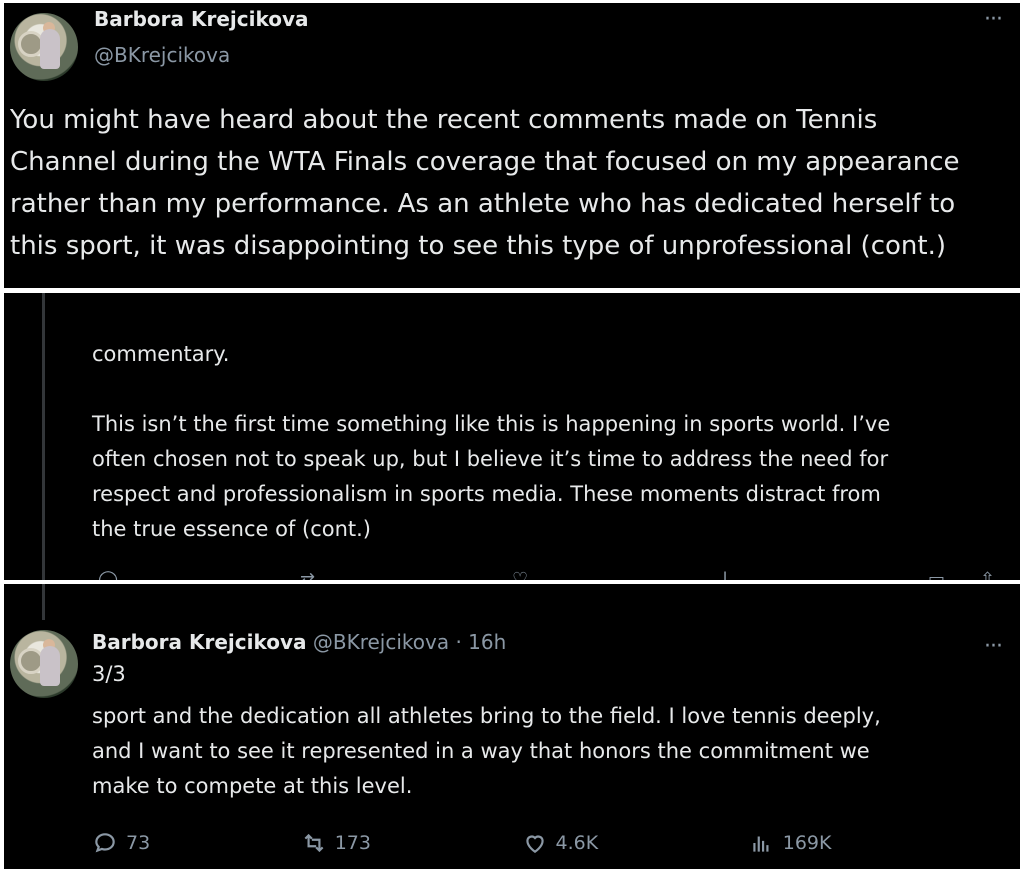 The height and width of the screenshot is (872, 1024). What do you see at coordinates (409, 642) in the screenshot?
I see `author-handle-time: @BKrejcikova · 16h` at bounding box center [409, 642].